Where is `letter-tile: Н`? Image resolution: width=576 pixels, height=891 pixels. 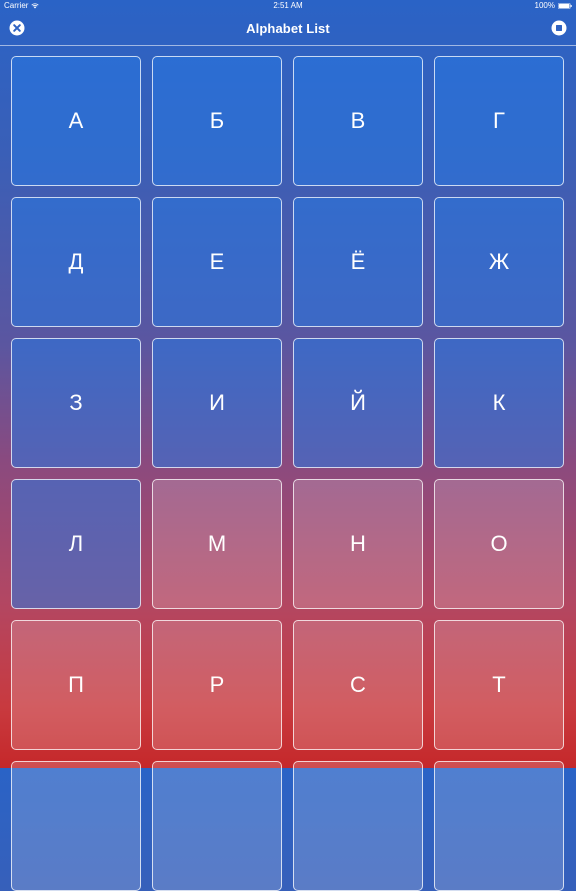
letter-tile: Н is located at coordinates (358, 544).